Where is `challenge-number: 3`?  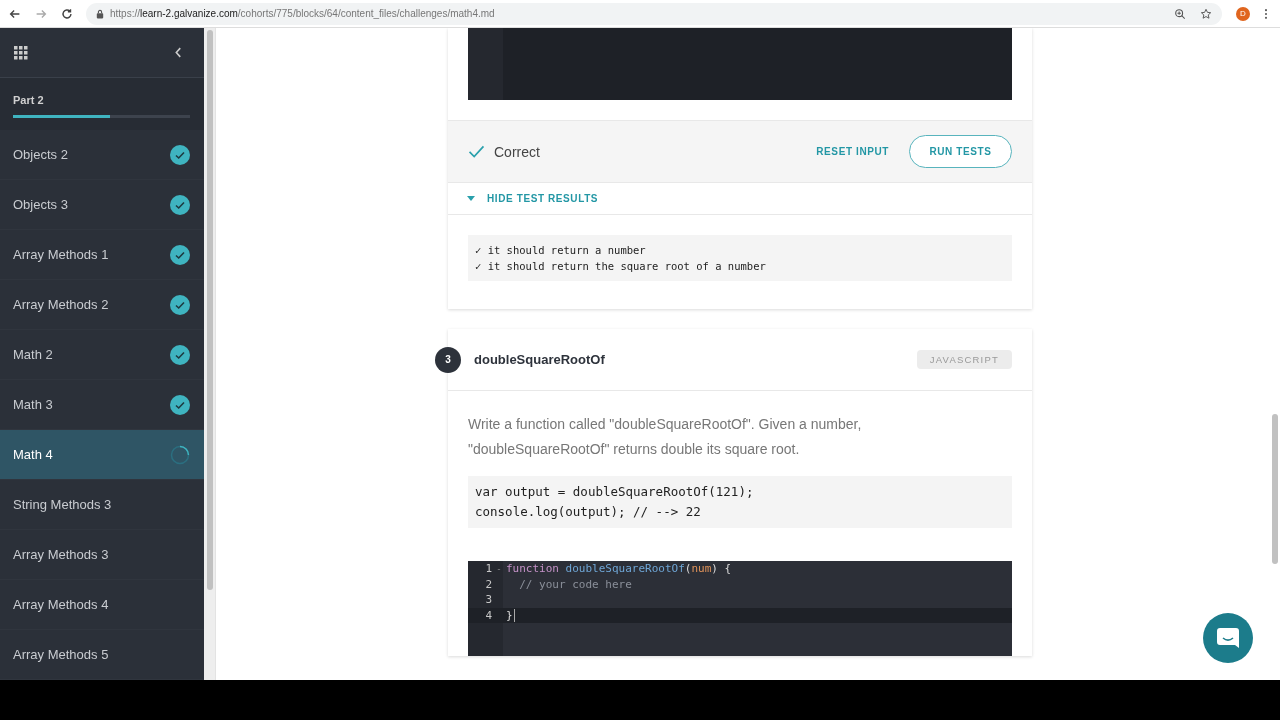 challenge-number: 3 is located at coordinates (448, 359).